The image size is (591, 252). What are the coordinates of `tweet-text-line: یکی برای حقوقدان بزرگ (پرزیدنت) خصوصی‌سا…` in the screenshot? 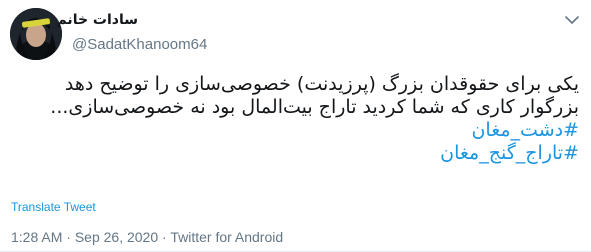 It's located at (321, 84).